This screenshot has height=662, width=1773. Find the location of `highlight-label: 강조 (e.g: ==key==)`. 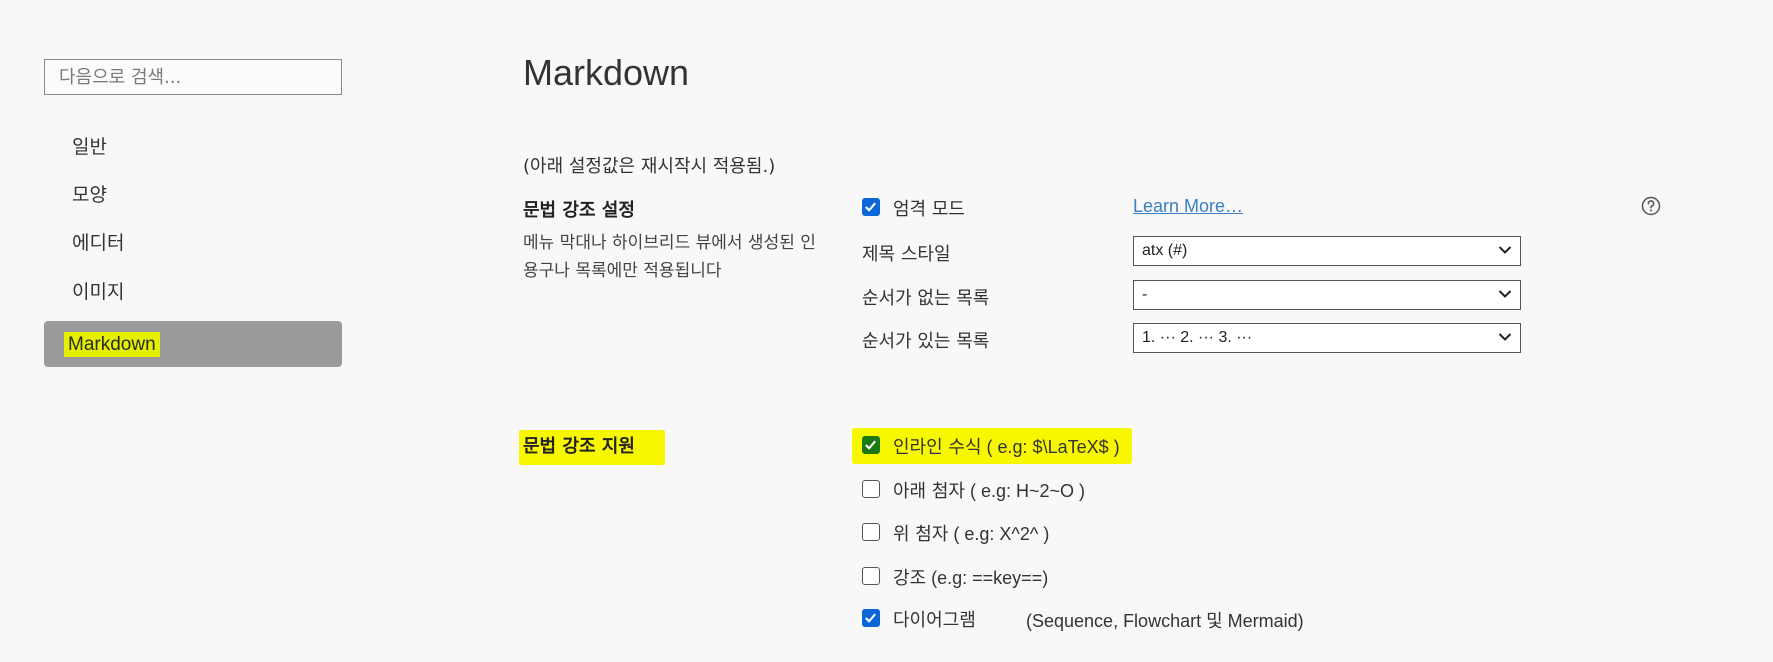

highlight-label: 강조 (e.g: ==key==) is located at coordinates (970, 577).